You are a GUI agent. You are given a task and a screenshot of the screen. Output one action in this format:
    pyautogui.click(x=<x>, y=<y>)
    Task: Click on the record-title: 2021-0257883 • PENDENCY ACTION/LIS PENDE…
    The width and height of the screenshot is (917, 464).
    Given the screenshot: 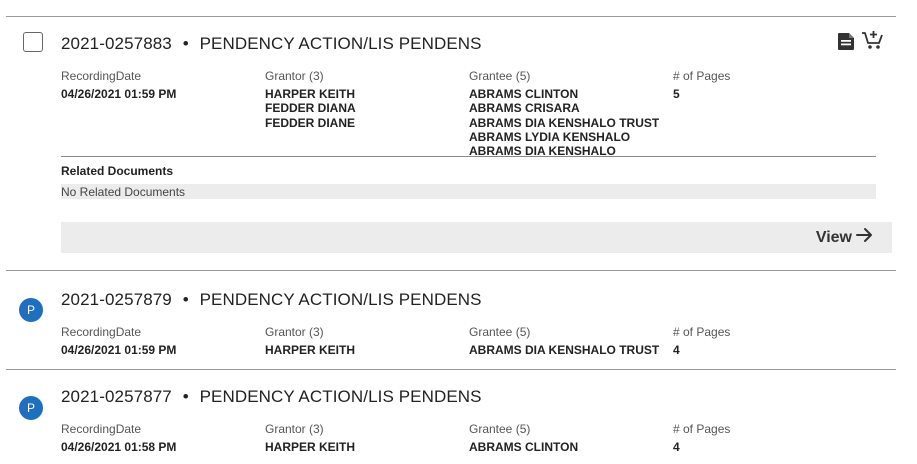 What is the action you would take?
    pyautogui.click(x=271, y=44)
    